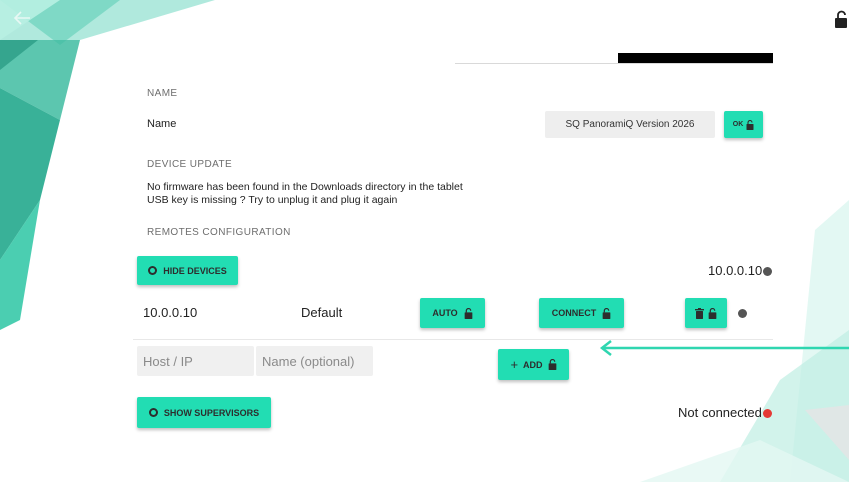 The image size is (849, 482). I want to click on name-label: Name, so click(162, 124).